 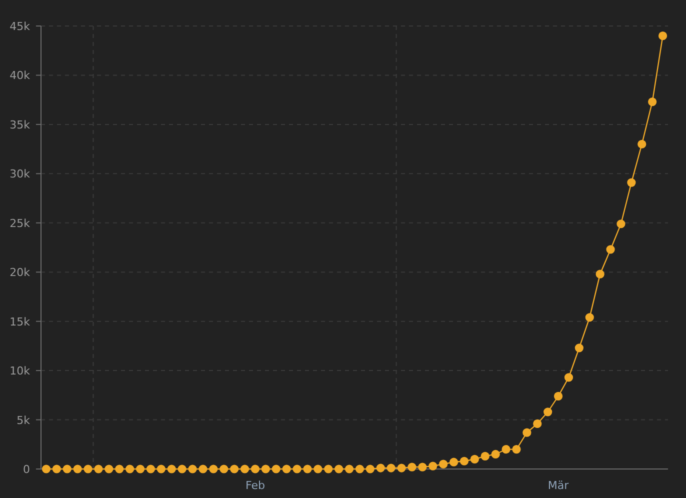 What do you see at coordinates (20, 75) in the screenshot?
I see `y-tick-label: 40k` at bounding box center [20, 75].